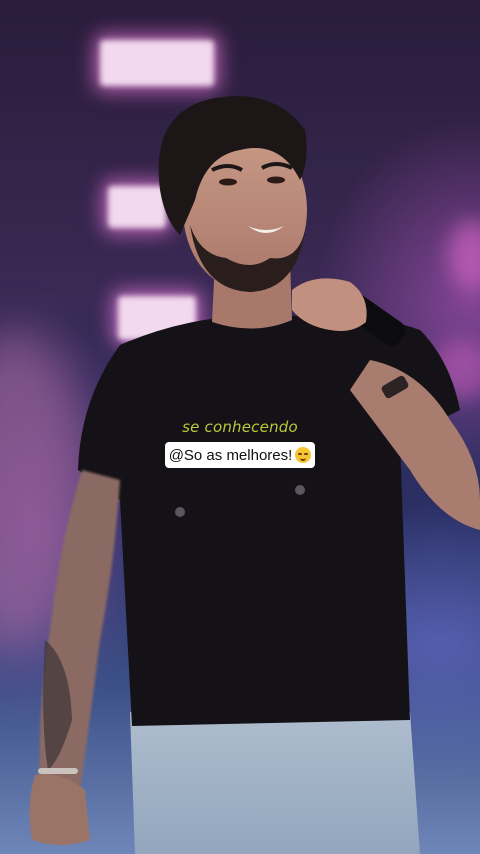  Describe the element at coordinates (58, 771) in the screenshot. I see `bracelet` at that location.